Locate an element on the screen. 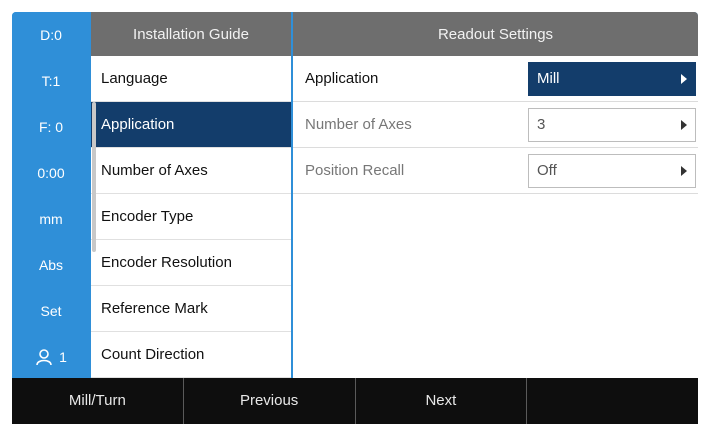  softkey-label: Previous is located at coordinates (269, 400).